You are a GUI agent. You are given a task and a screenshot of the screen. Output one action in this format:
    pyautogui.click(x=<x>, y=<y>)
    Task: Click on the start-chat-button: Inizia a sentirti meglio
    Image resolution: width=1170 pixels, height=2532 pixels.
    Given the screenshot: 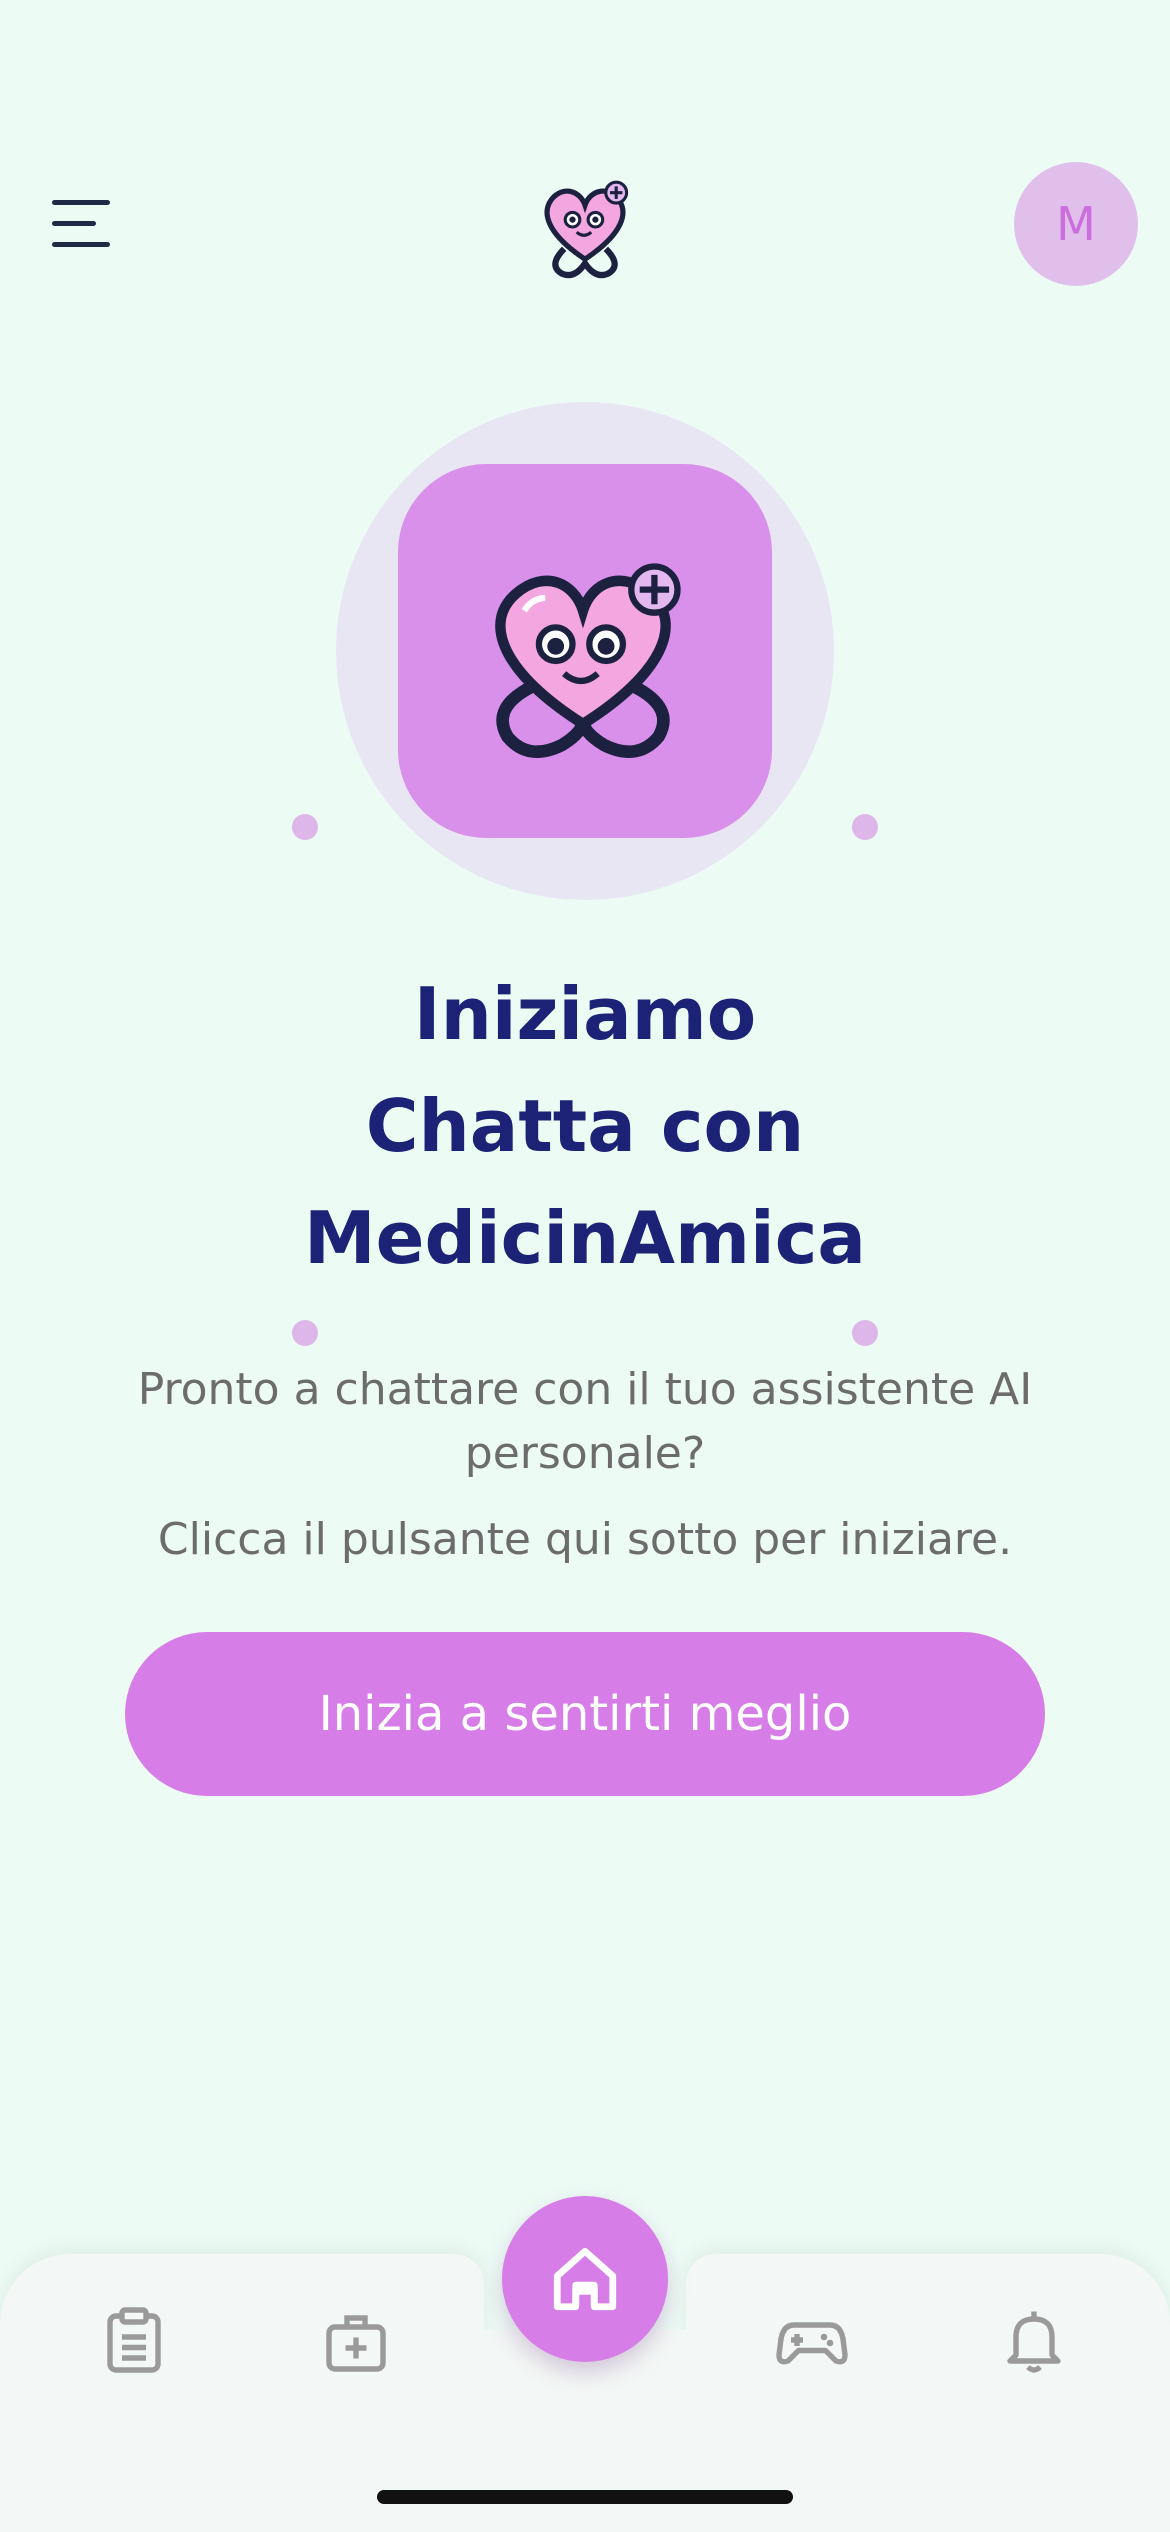 What is the action you would take?
    pyautogui.click(x=585, y=1714)
    